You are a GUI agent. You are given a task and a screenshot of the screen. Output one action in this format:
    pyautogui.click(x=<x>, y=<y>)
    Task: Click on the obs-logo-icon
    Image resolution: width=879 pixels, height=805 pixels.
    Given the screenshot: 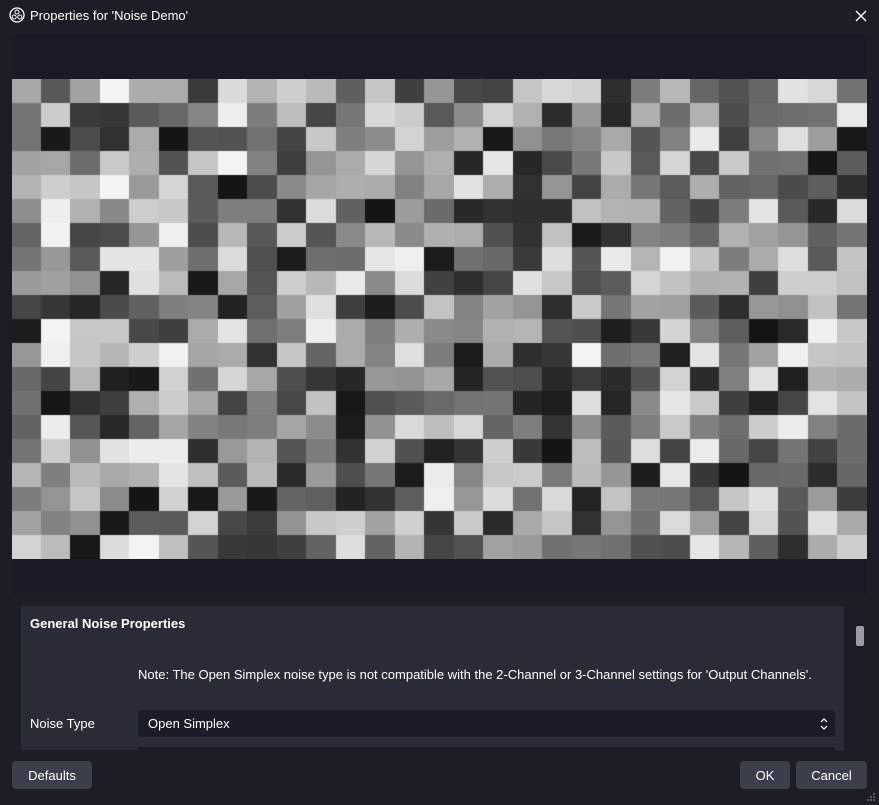 What is the action you would take?
    pyautogui.click(x=17, y=15)
    